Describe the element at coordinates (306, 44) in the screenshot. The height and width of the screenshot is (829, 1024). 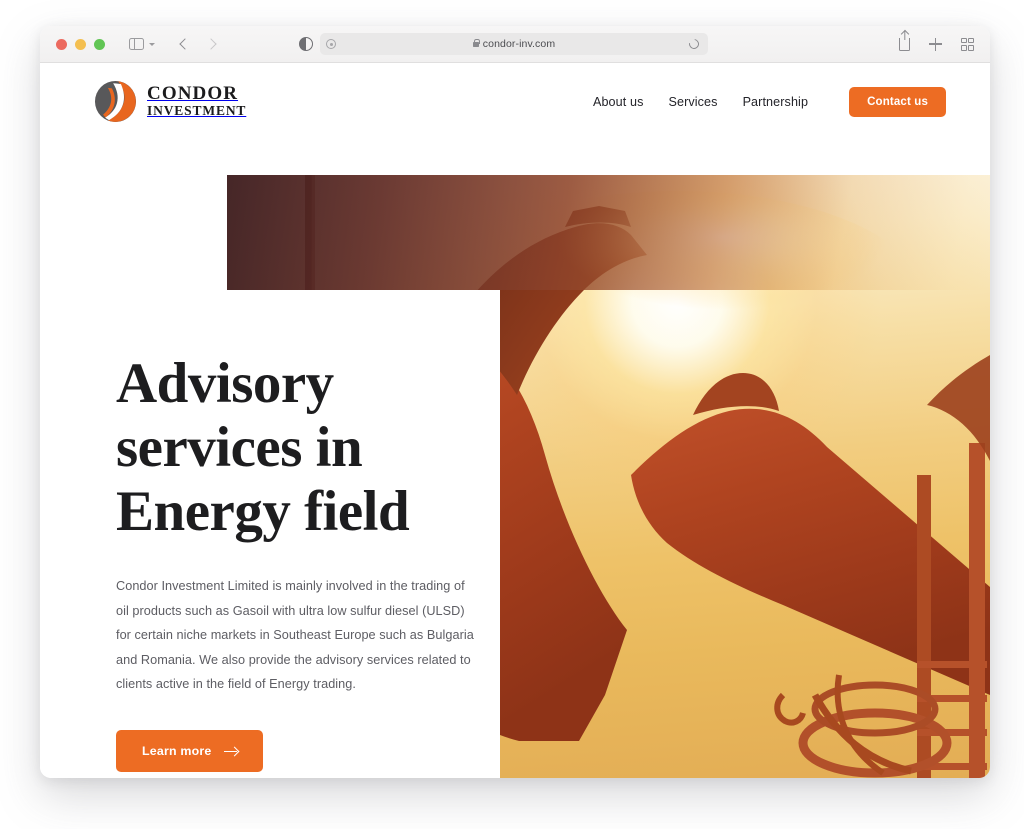
I see `contrast-icon` at that location.